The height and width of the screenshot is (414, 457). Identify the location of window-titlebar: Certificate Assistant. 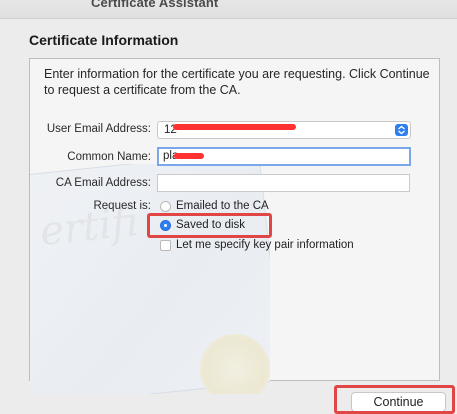
(228, 9).